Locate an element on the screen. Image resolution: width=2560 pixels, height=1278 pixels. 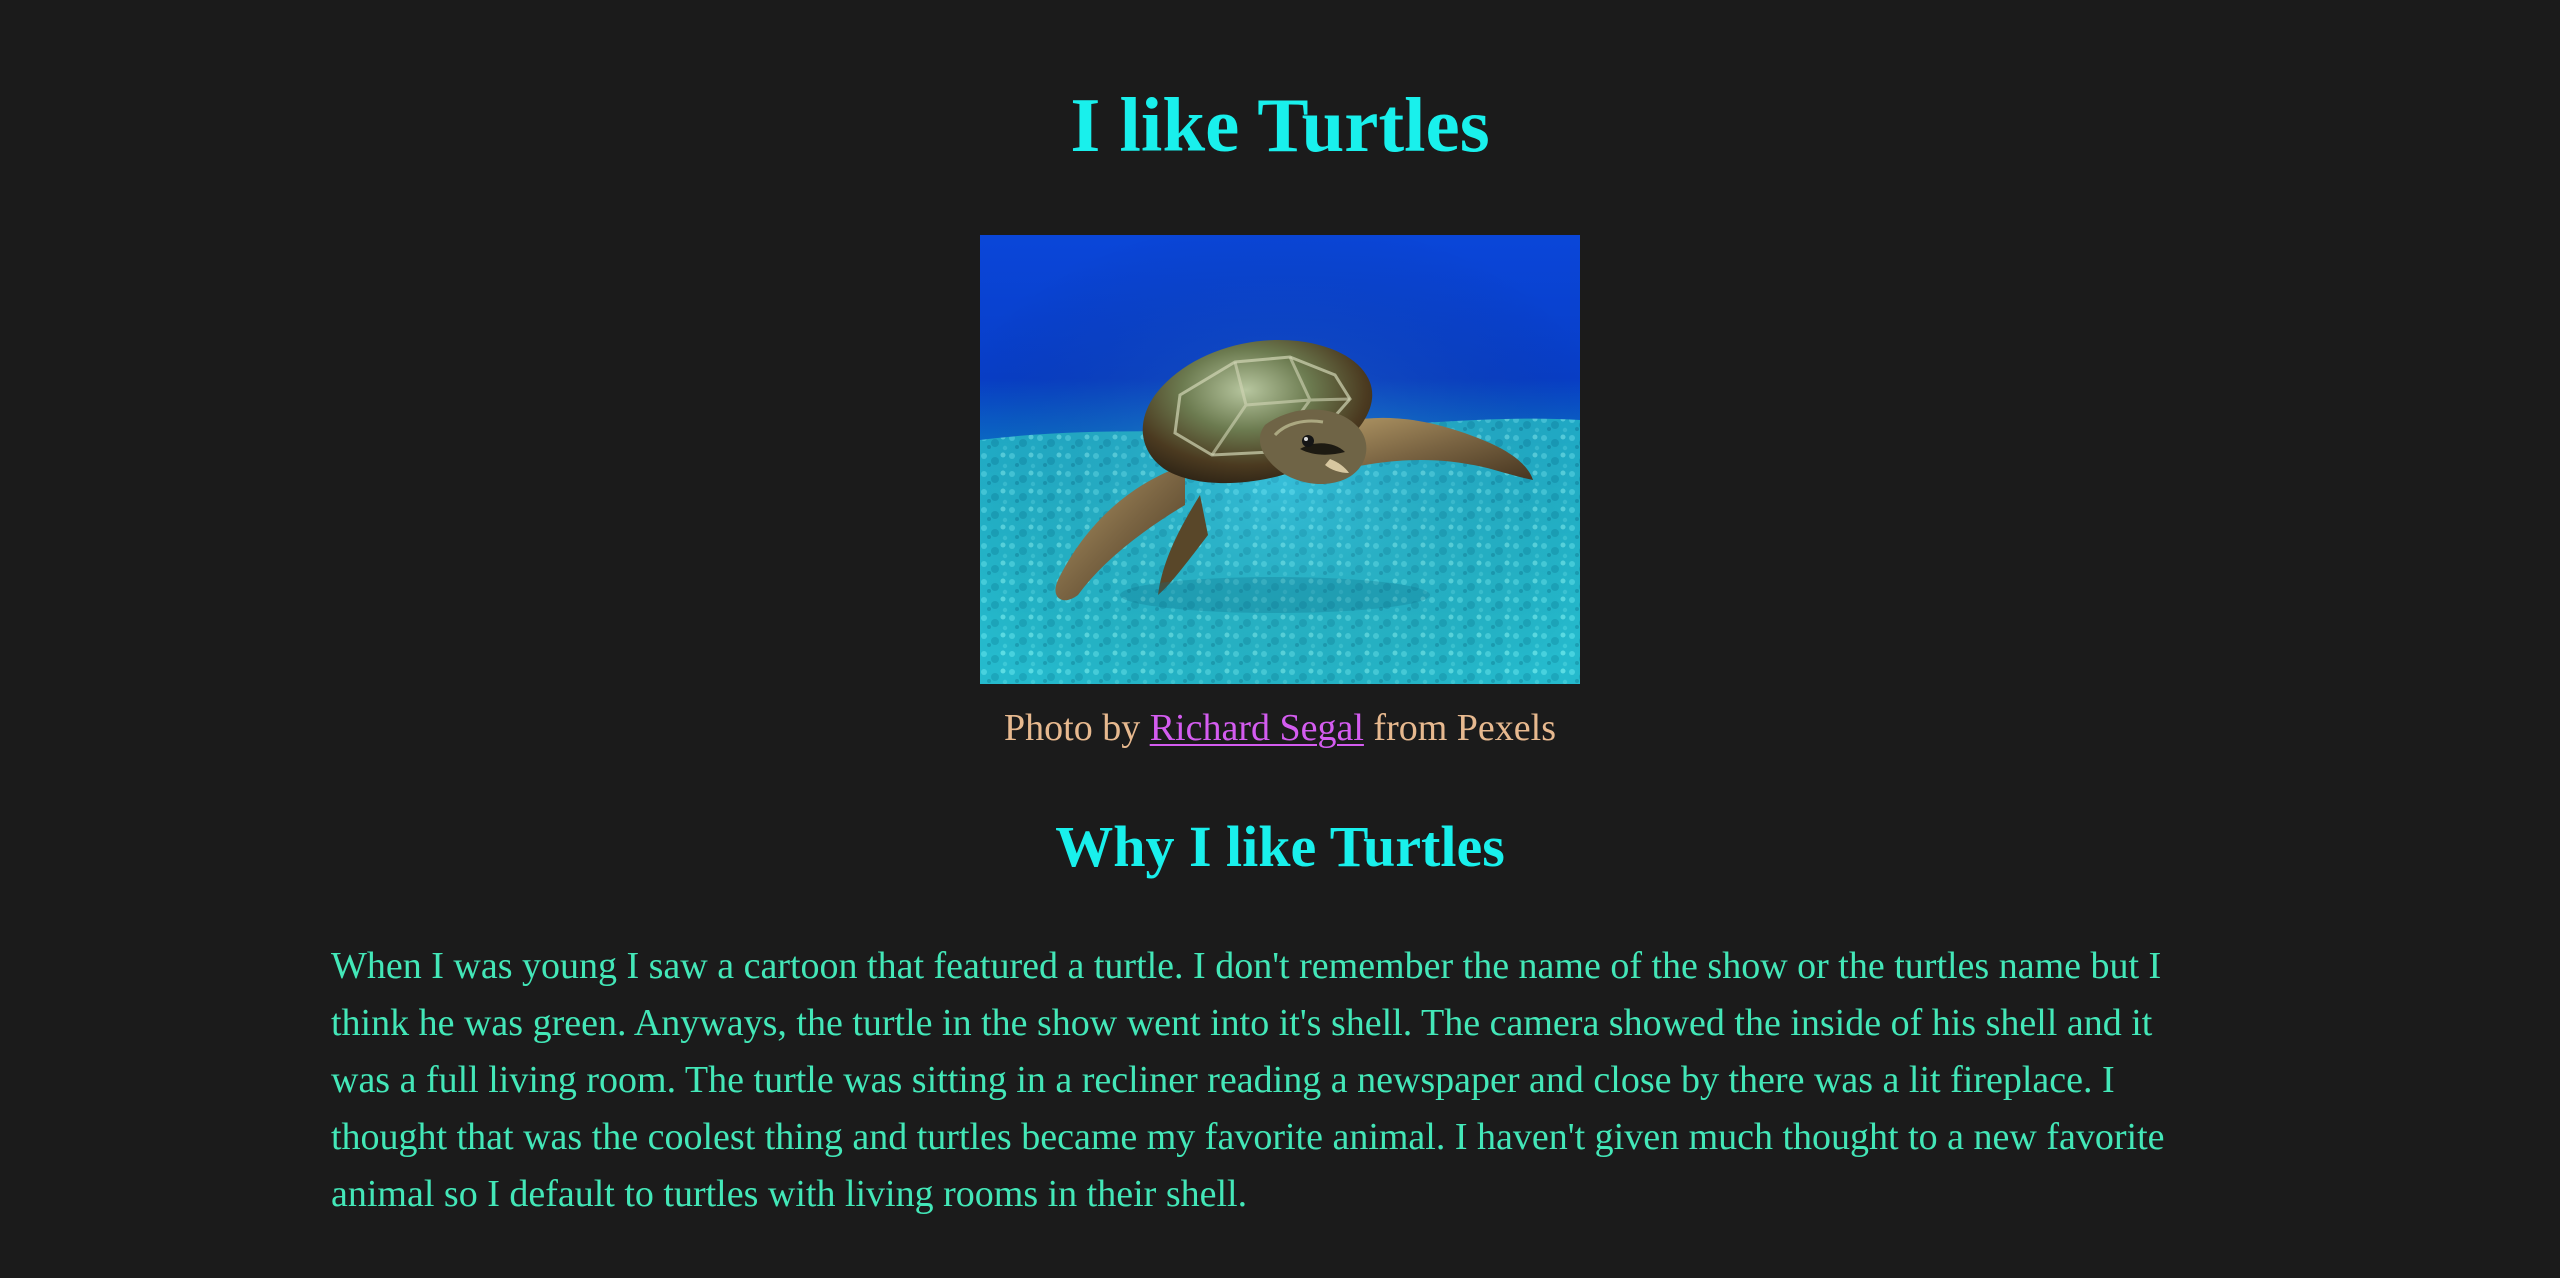
section-heading: Why I like Turtles is located at coordinates (1280, 846).